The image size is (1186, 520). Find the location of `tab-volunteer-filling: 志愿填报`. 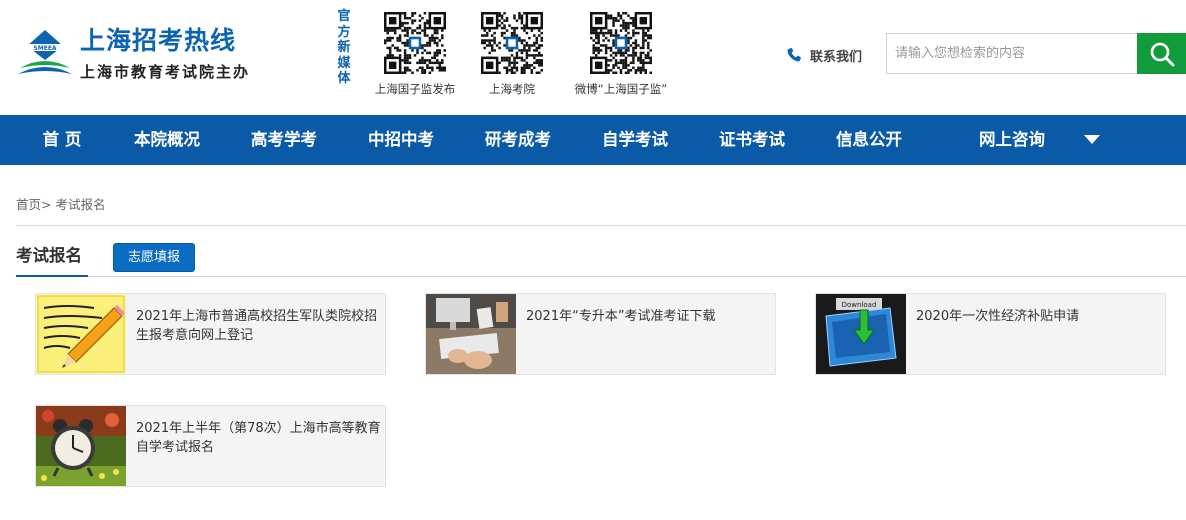

tab-volunteer-filling: 志愿填报 is located at coordinates (154, 257).